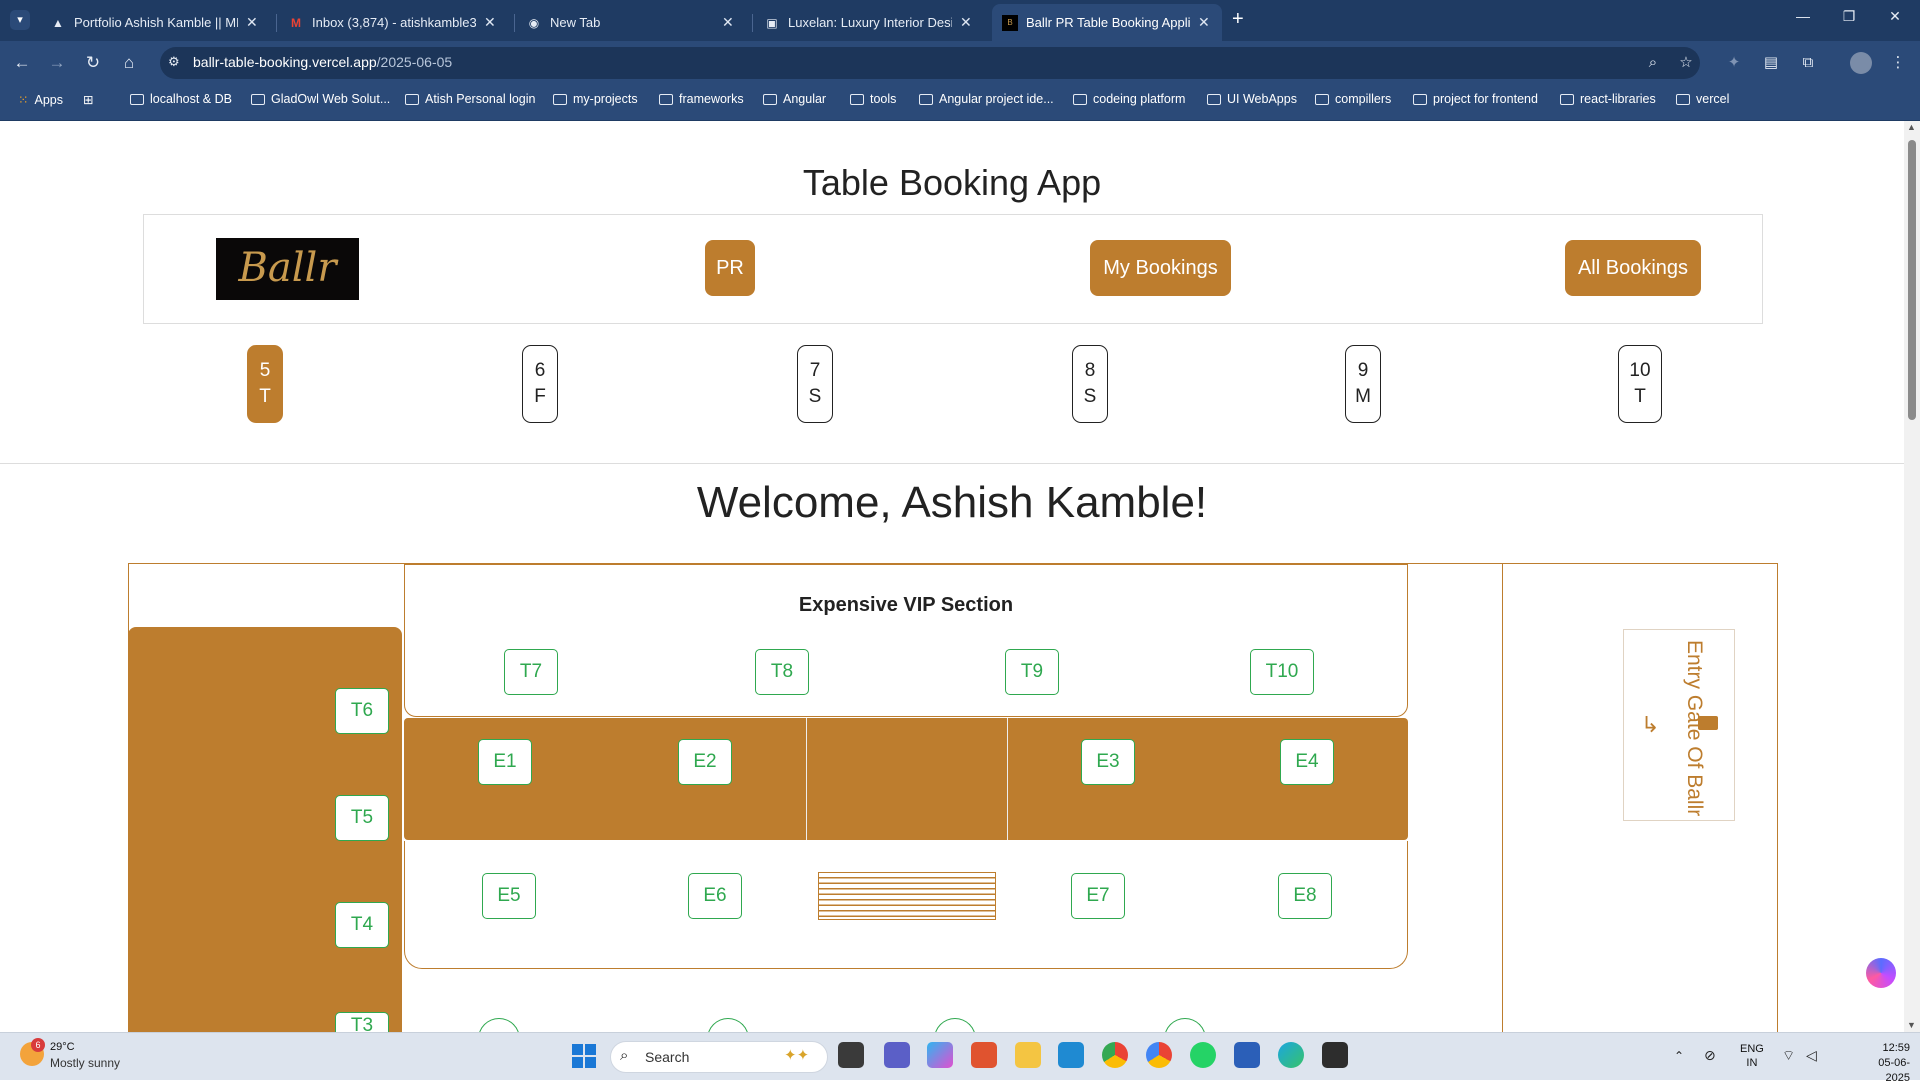 Image resolution: width=1920 pixels, height=1086 pixels. Describe the element at coordinates (815, 384) in the screenshot. I see `day-card-7: 7S` at that location.